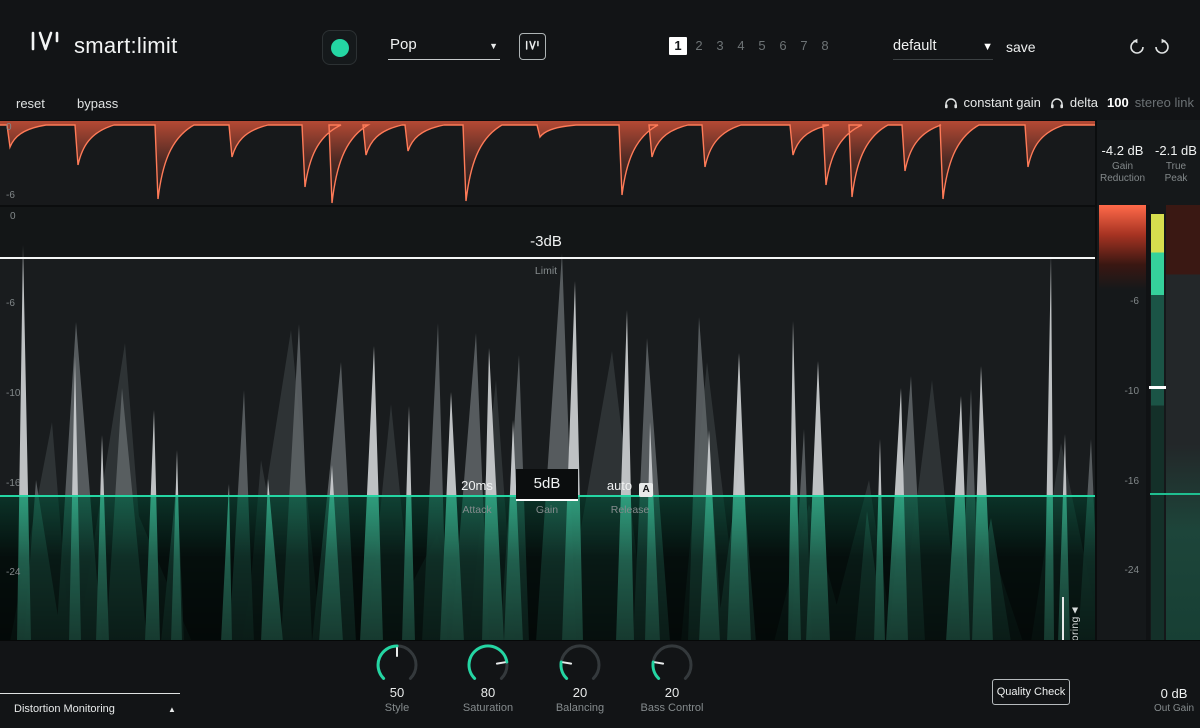  What do you see at coordinates (1183, 422) in the screenshot?
I see `output-level-meter-right` at bounding box center [1183, 422].